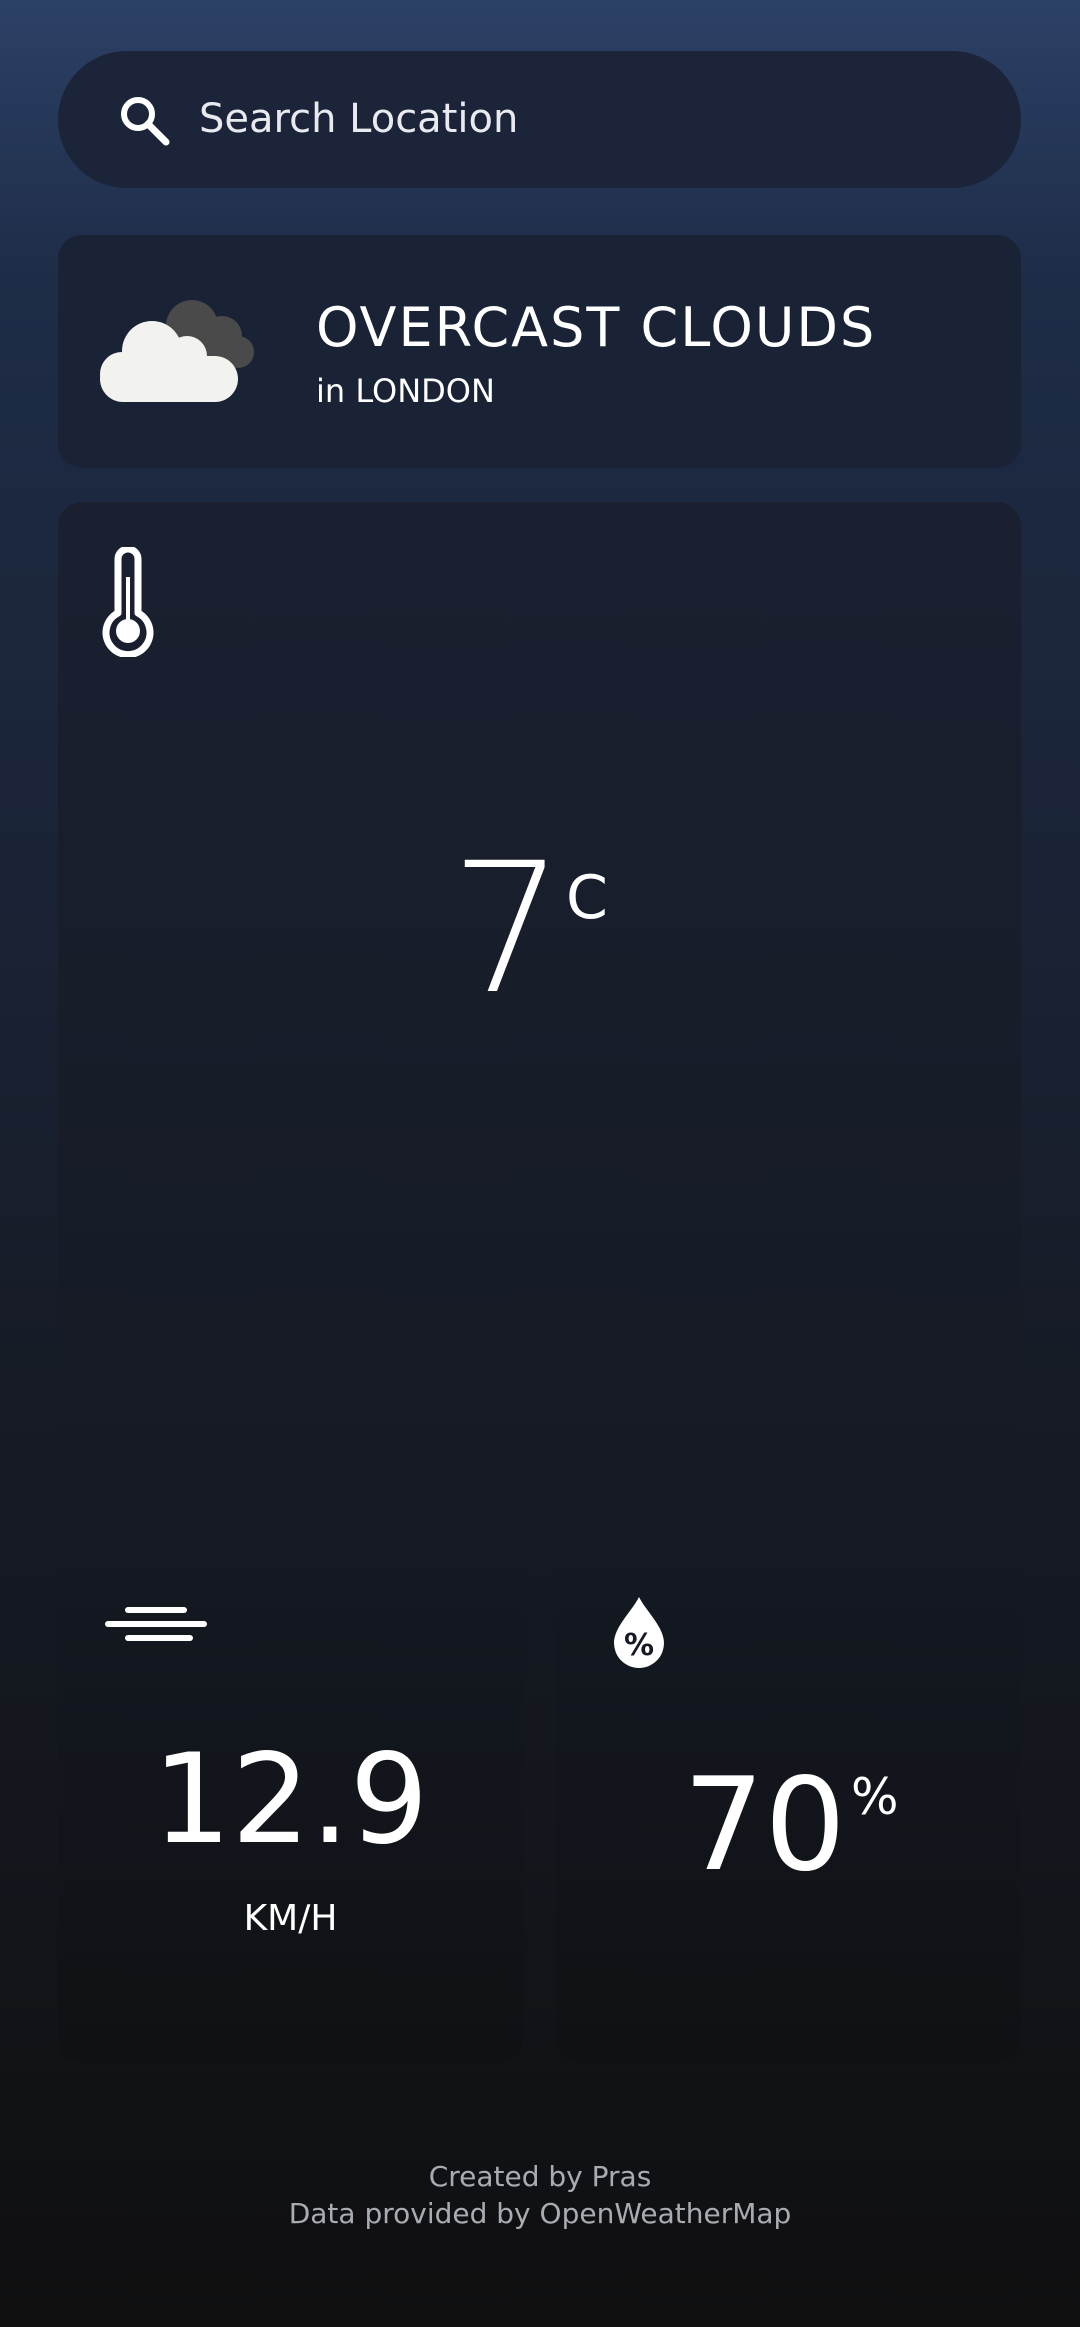 The image size is (1080, 2327). I want to click on footer-data-source: Data provided by OpenWeatherMap, so click(540, 2213).